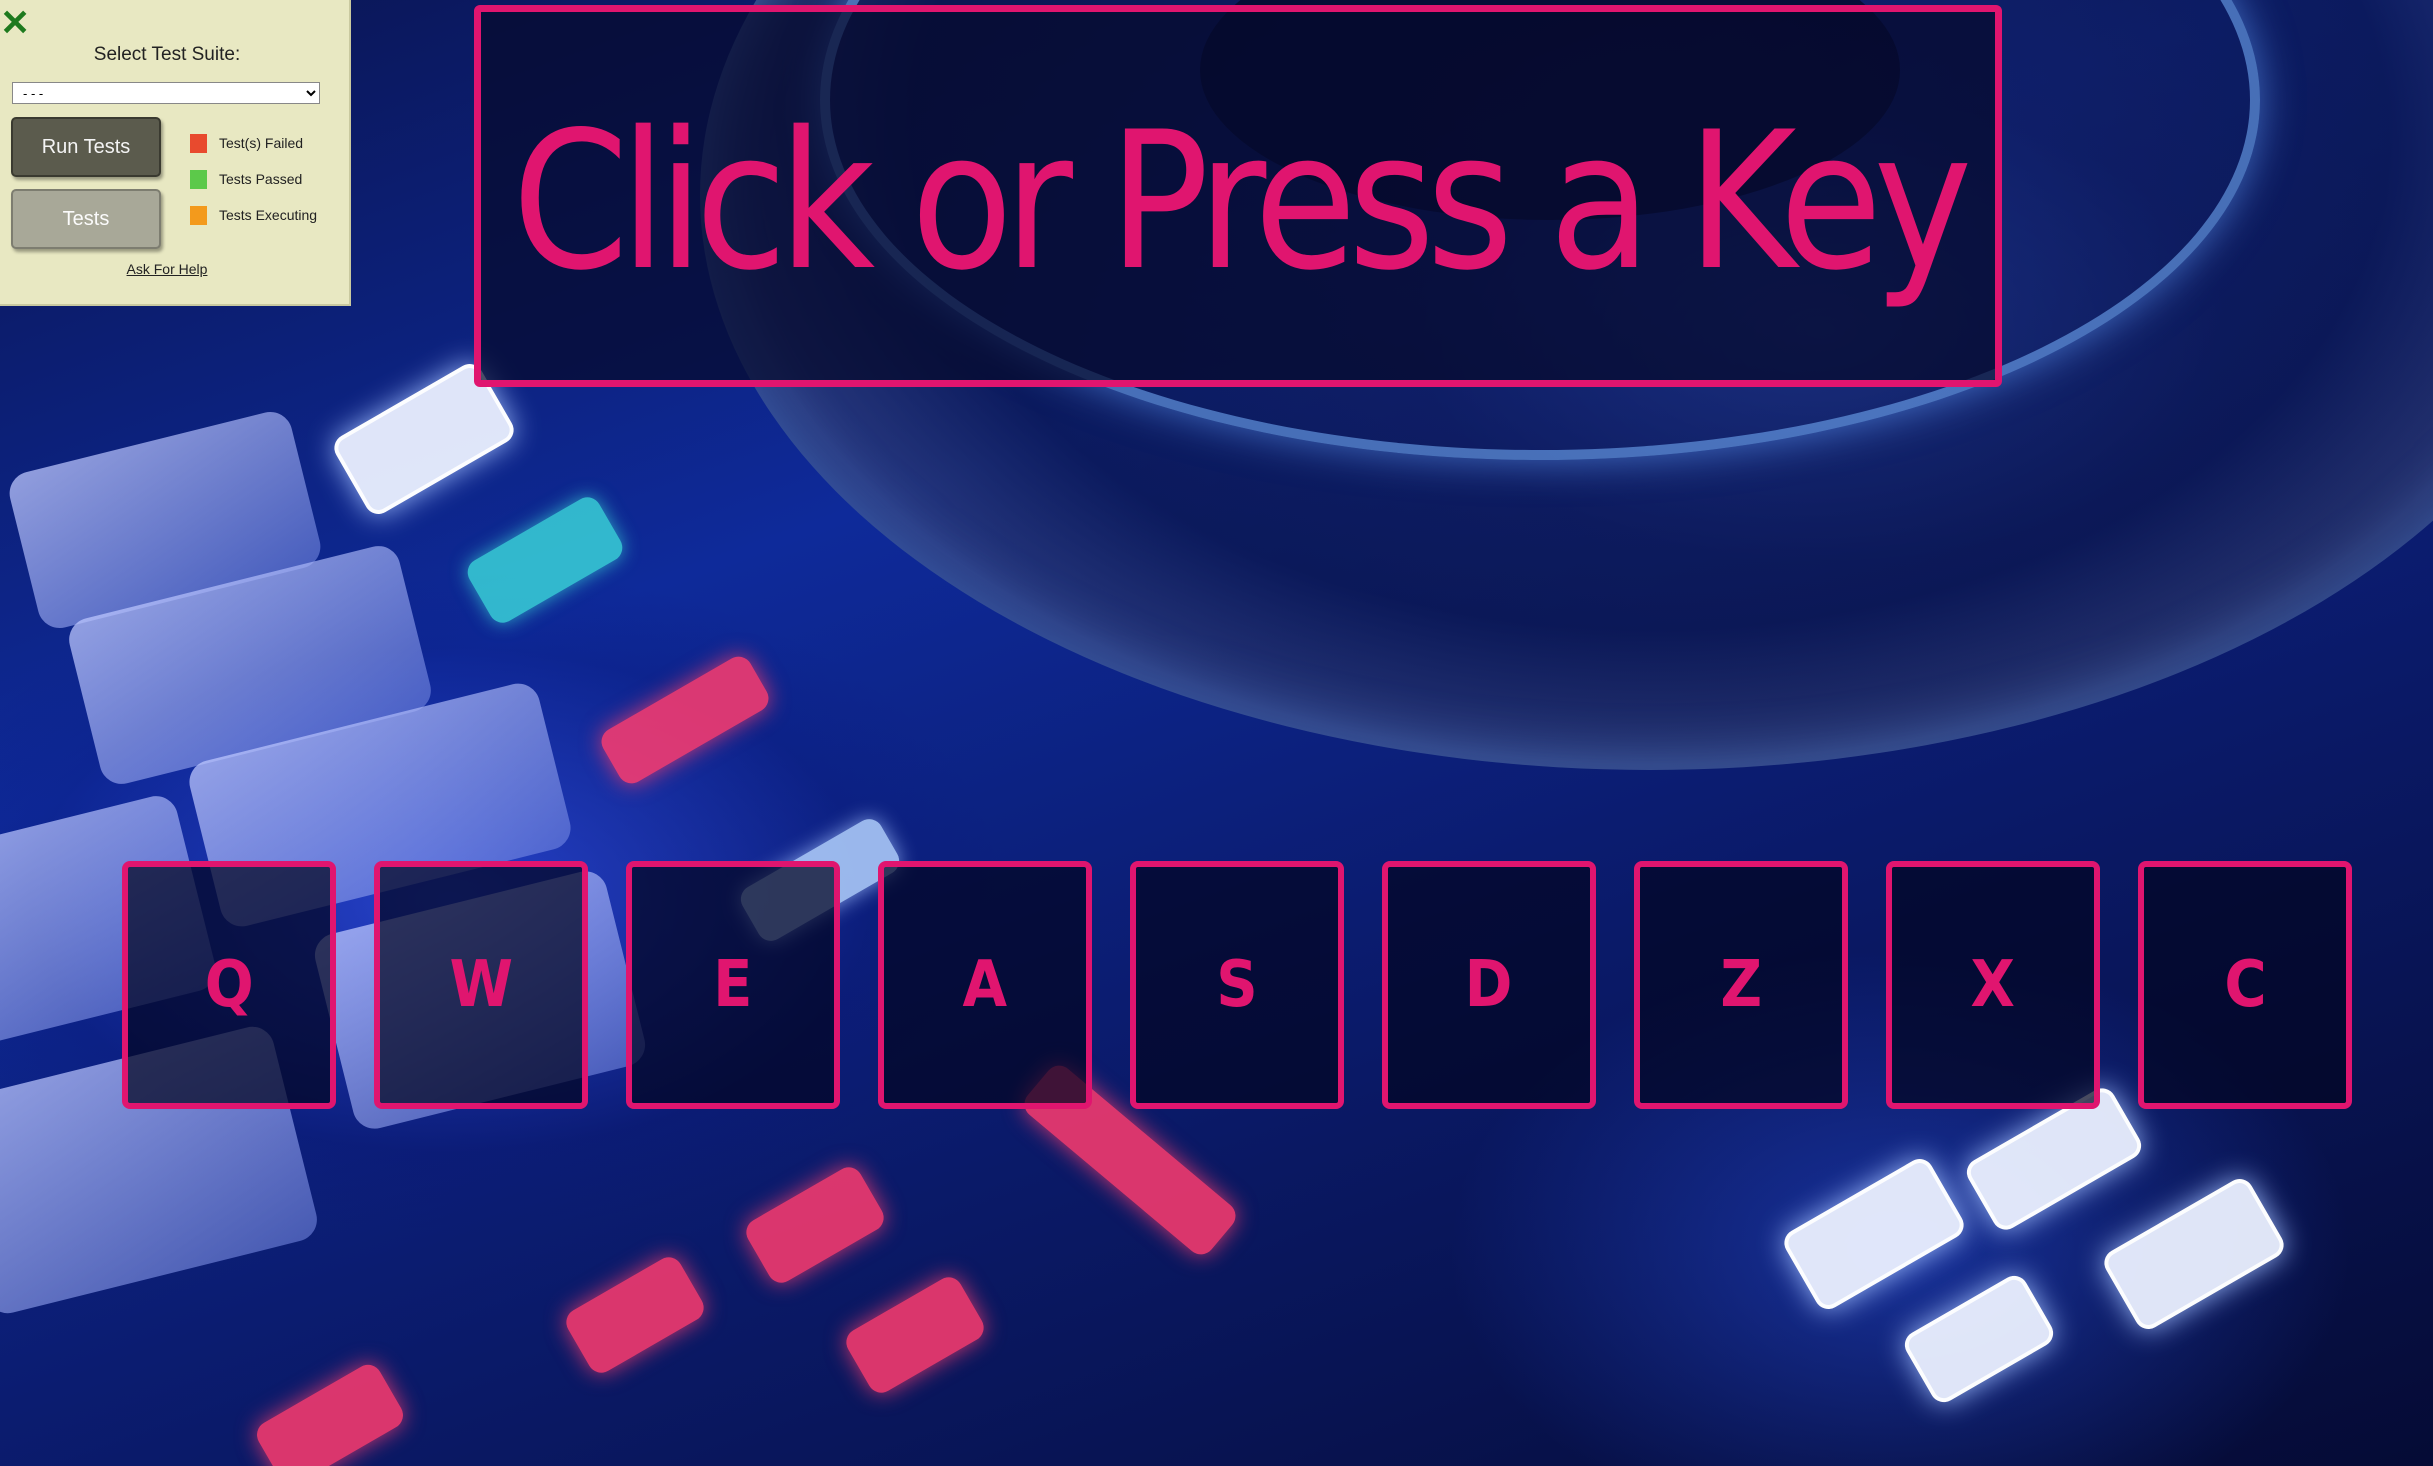  I want to click on legend-passed-label: Tests Passed, so click(261, 179).